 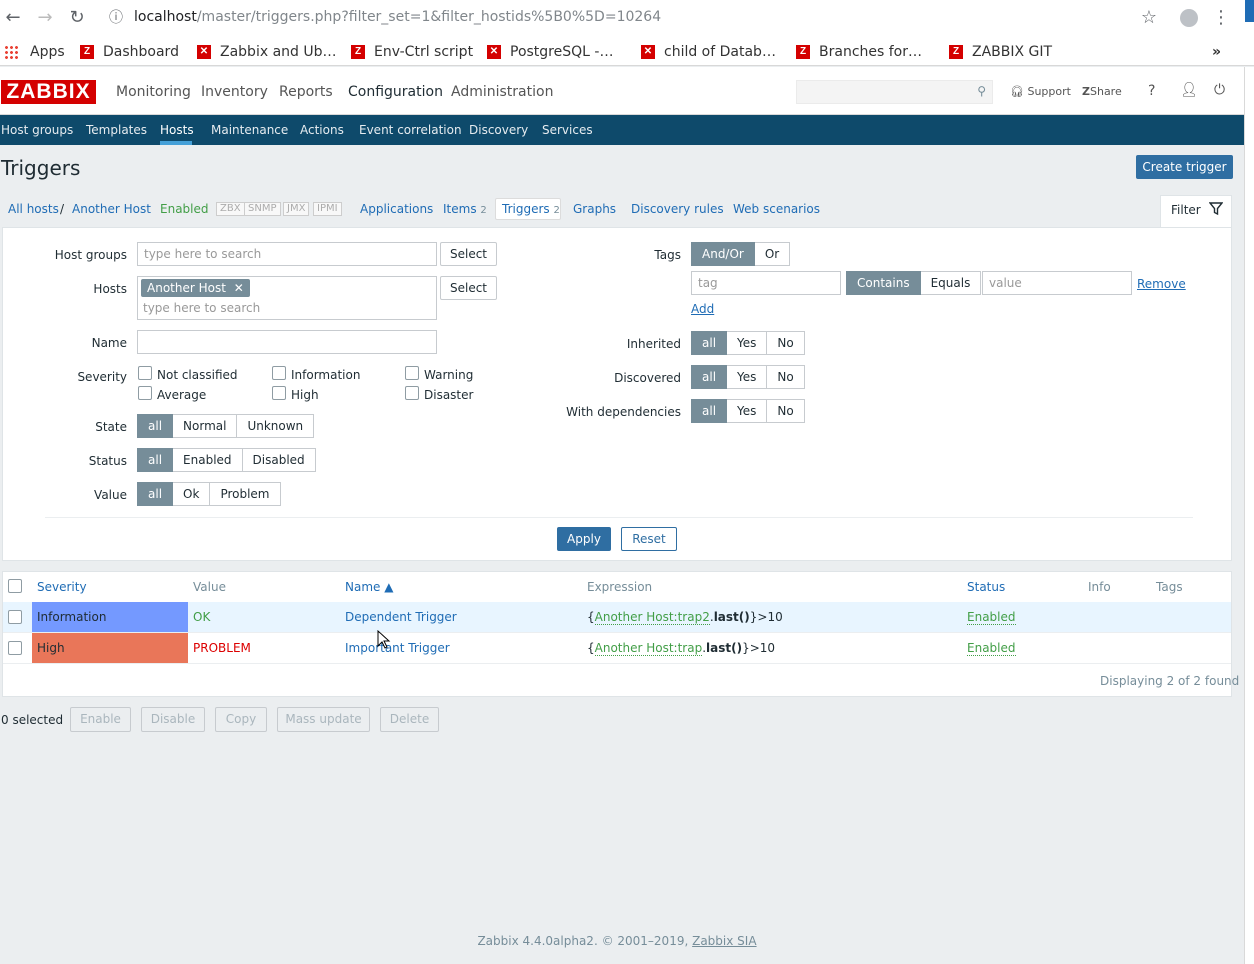 What do you see at coordinates (412, 393) in the screenshot?
I see `severity-disaster-checkbox` at bounding box center [412, 393].